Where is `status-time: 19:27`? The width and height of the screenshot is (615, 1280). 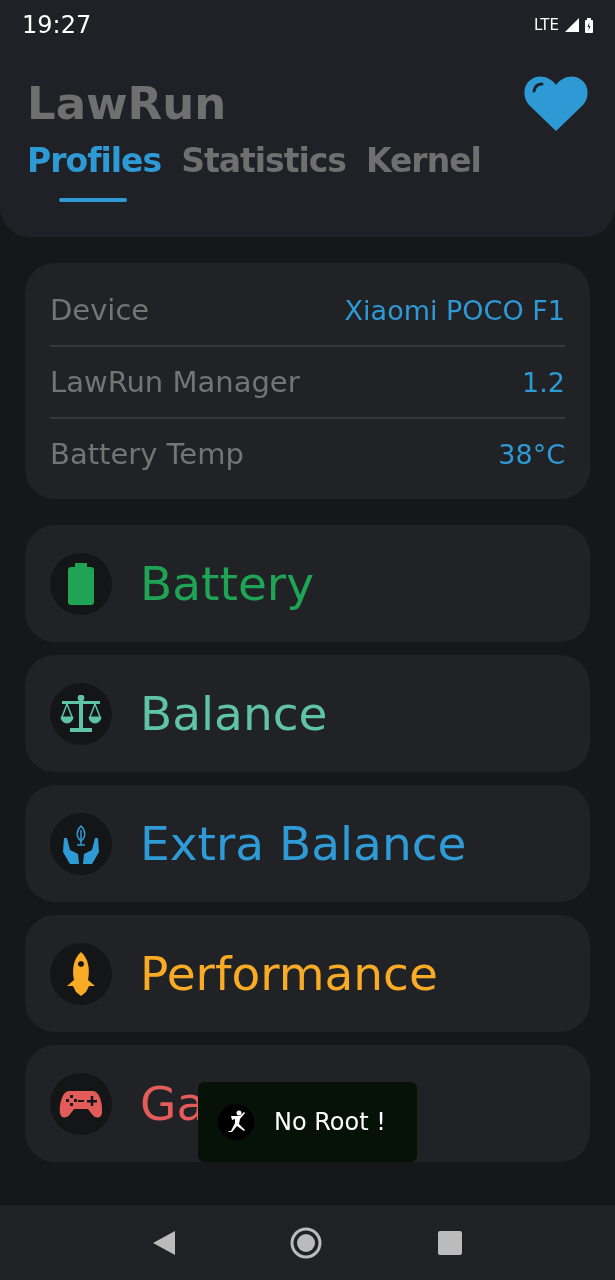 status-time: 19:27 is located at coordinates (57, 25).